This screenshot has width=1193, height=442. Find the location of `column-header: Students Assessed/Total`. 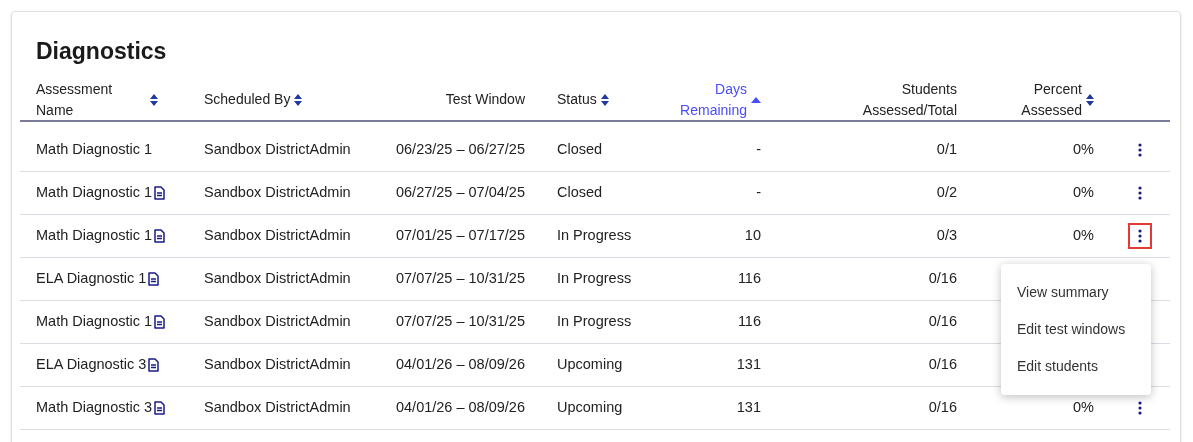

column-header: Students Assessed/Total is located at coordinates (897, 99).